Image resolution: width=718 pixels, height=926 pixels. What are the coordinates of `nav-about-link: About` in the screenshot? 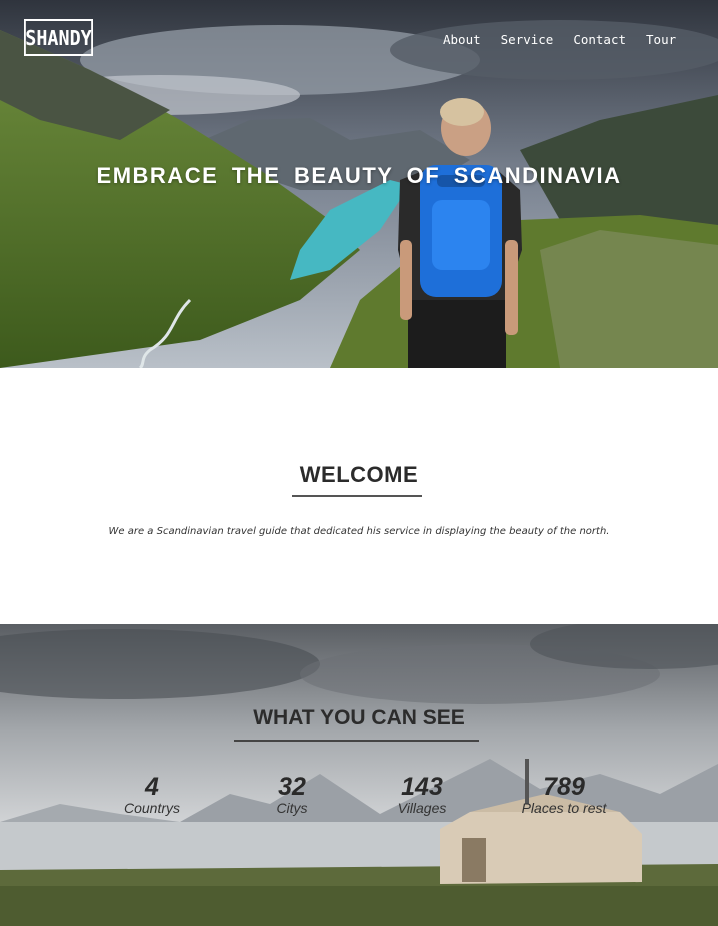 It's located at (462, 39).